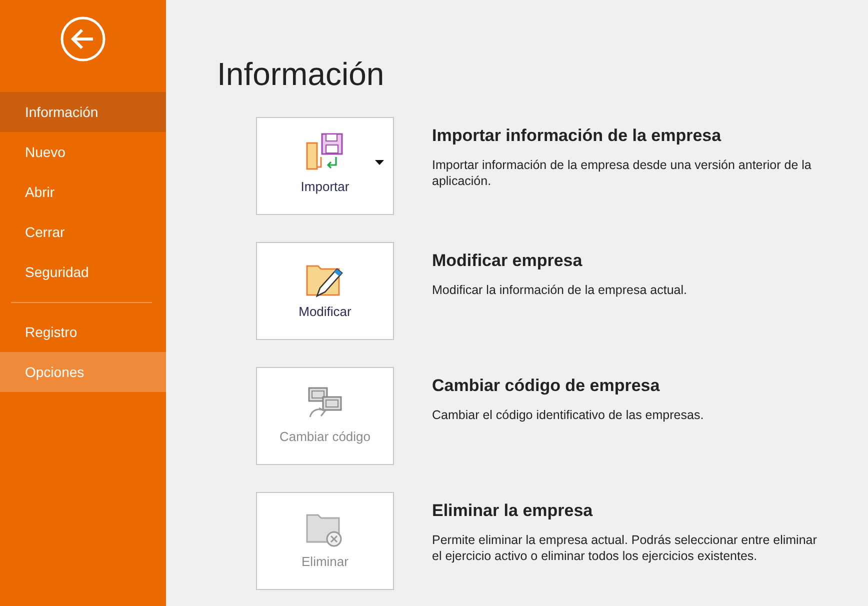 The height and width of the screenshot is (606, 868). I want to click on action-title: Eliminar la empresa, so click(513, 511).